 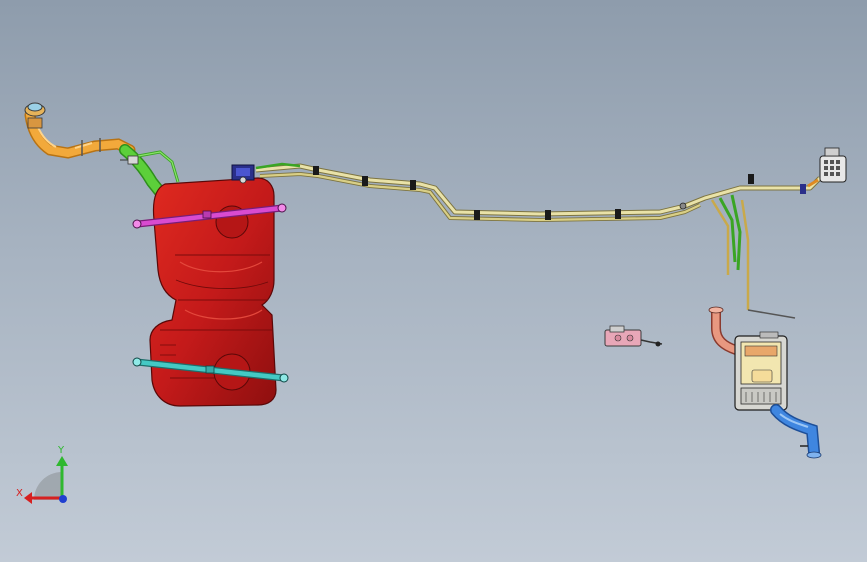 I want to click on canister-outlet-hose, so click(x=796, y=431).